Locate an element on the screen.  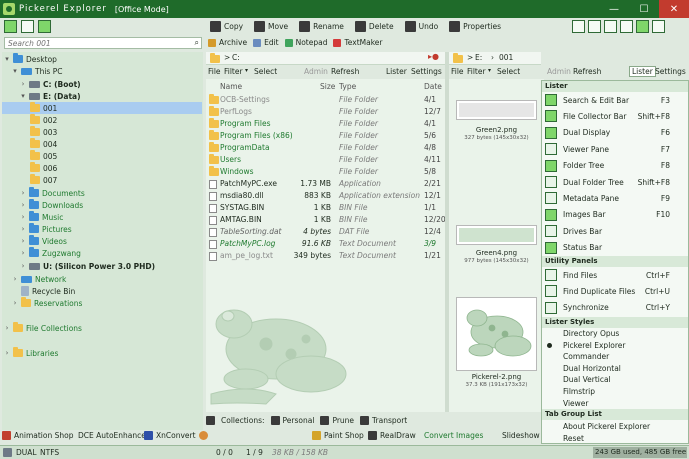
rename-button: Rename is located at coordinates (321, 26).